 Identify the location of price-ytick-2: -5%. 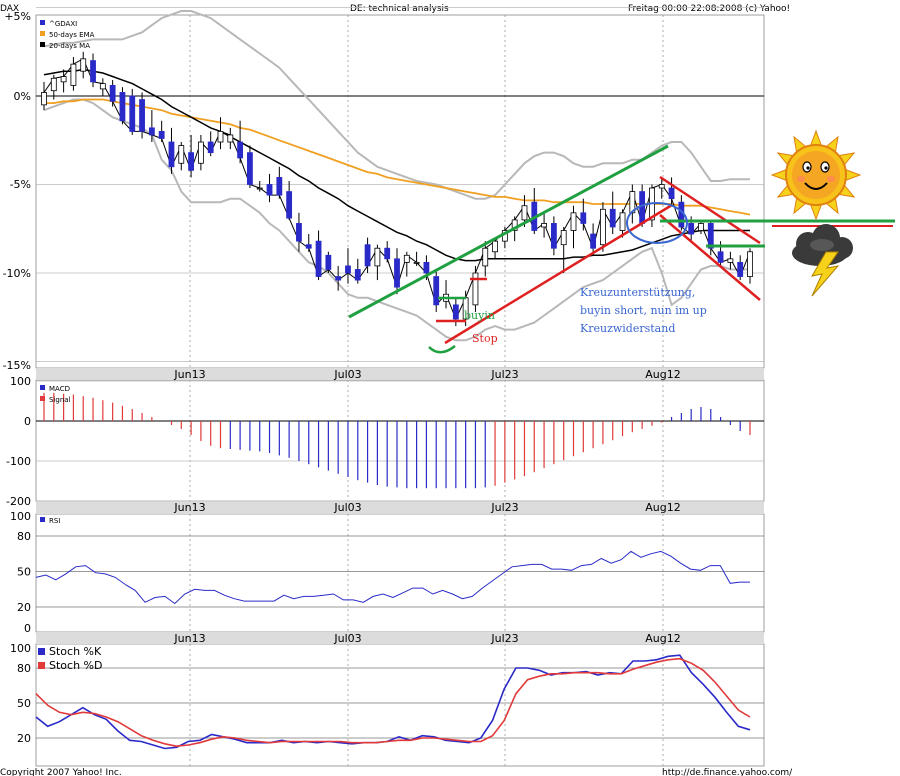
(20, 184).